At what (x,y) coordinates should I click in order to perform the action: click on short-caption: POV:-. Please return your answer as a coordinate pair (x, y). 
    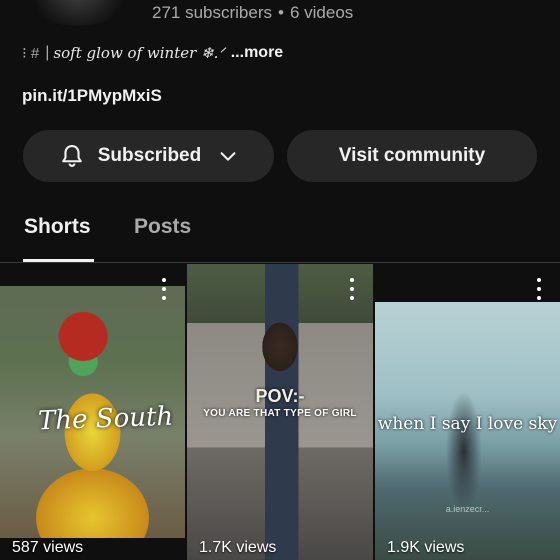
    Looking at the image, I should click on (280, 396).